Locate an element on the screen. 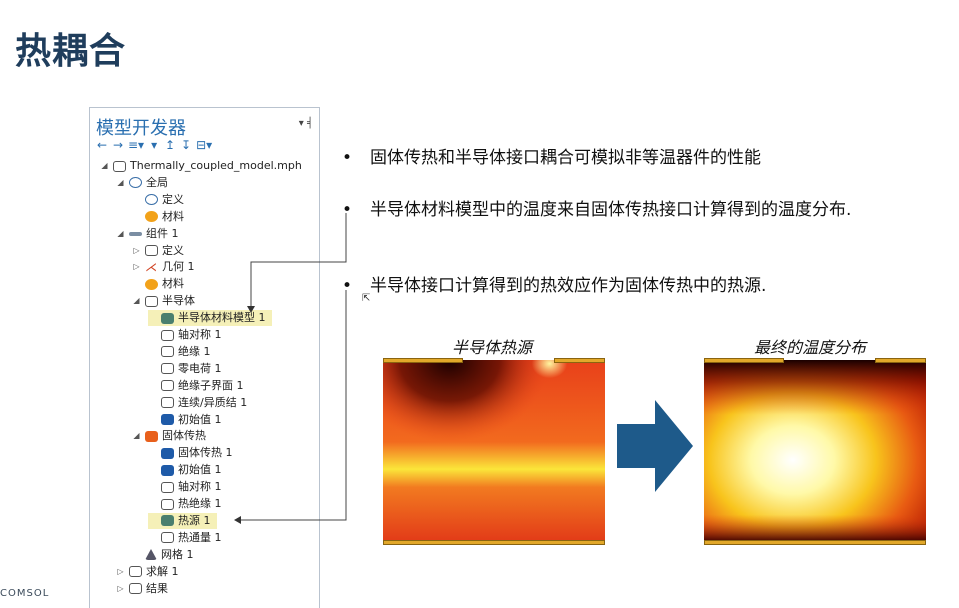 The width and height of the screenshot is (959, 608). tree-item: 定义 is located at coordinates (158, 200).